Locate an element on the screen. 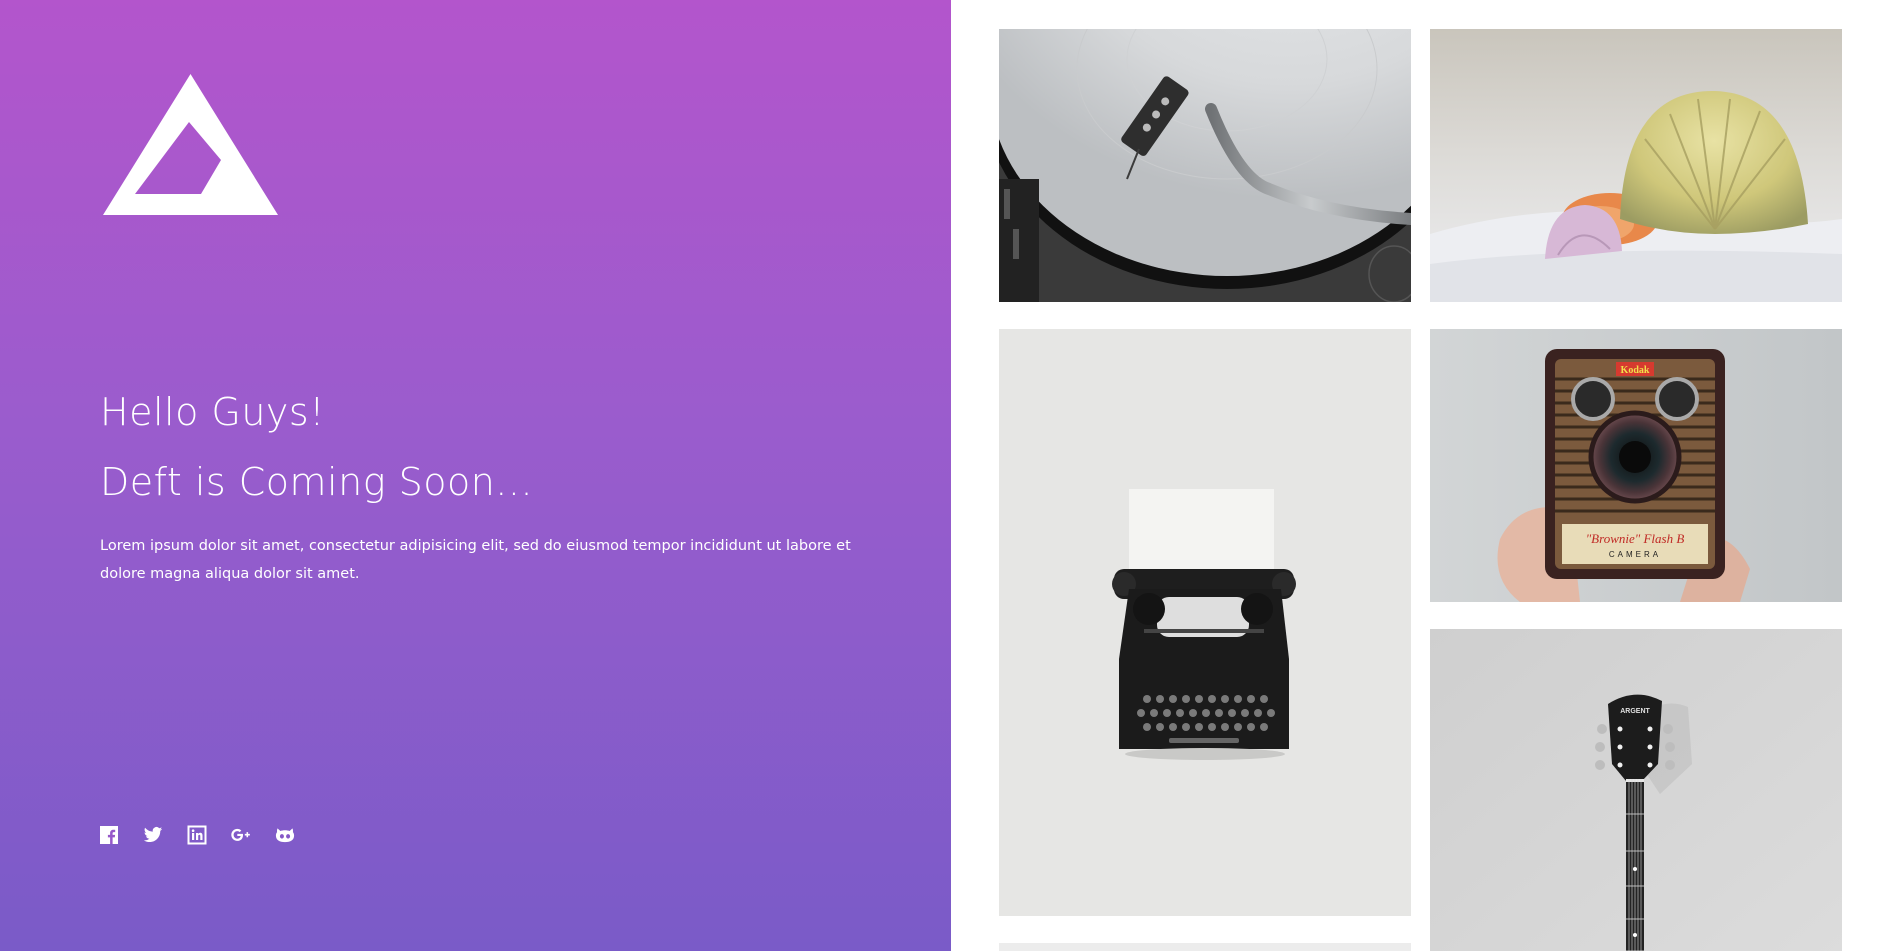  guitar-brand-text: ARGENT is located at coordinates (1635, 711).